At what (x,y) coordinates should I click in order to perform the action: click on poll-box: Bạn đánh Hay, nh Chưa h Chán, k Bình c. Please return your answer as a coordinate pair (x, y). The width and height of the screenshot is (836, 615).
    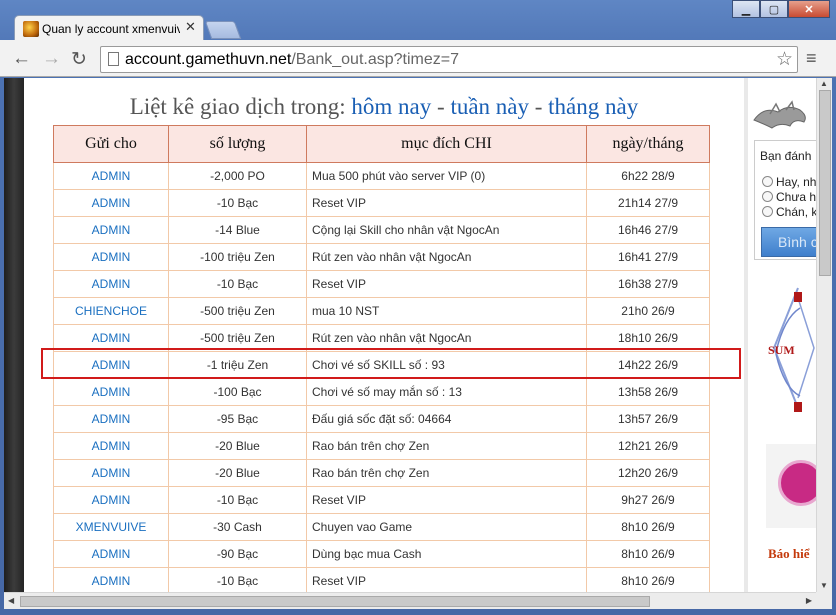
    Looking at the image, I should click on (785, 200).